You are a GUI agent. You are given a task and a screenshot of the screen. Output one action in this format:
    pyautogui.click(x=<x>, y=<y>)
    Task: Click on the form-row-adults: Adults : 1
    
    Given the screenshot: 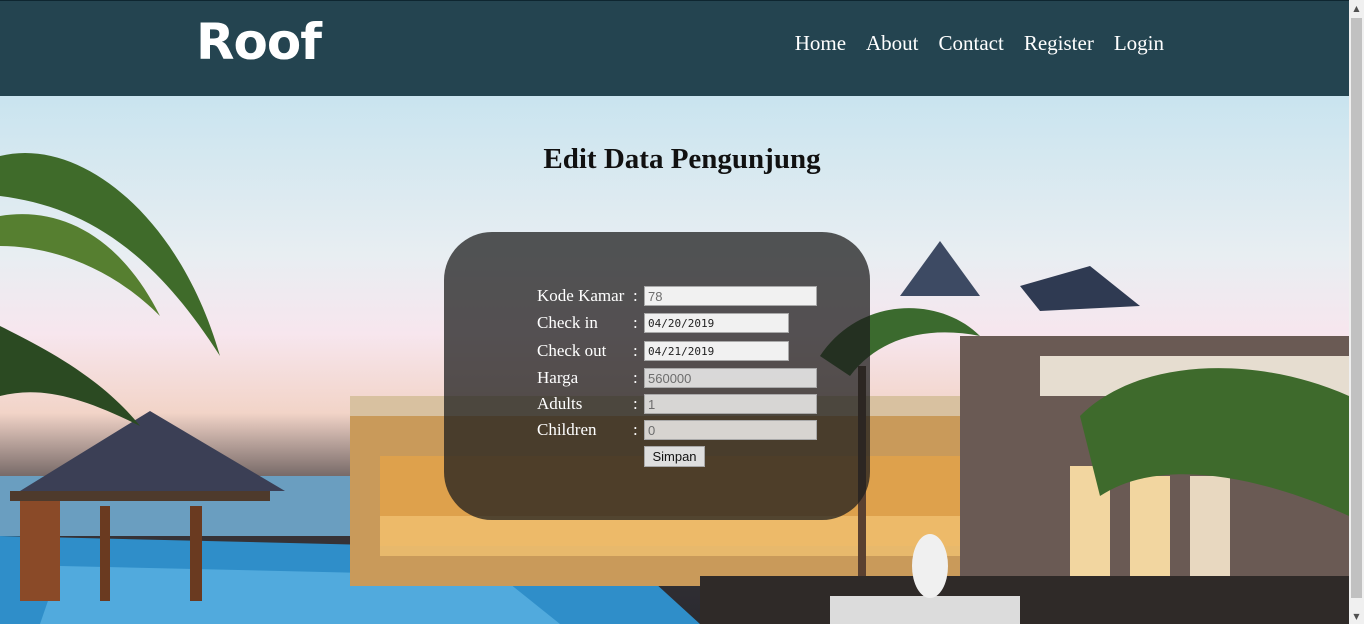 What is the action you would take?
    pyautogui.click(x=677, y=404)
    